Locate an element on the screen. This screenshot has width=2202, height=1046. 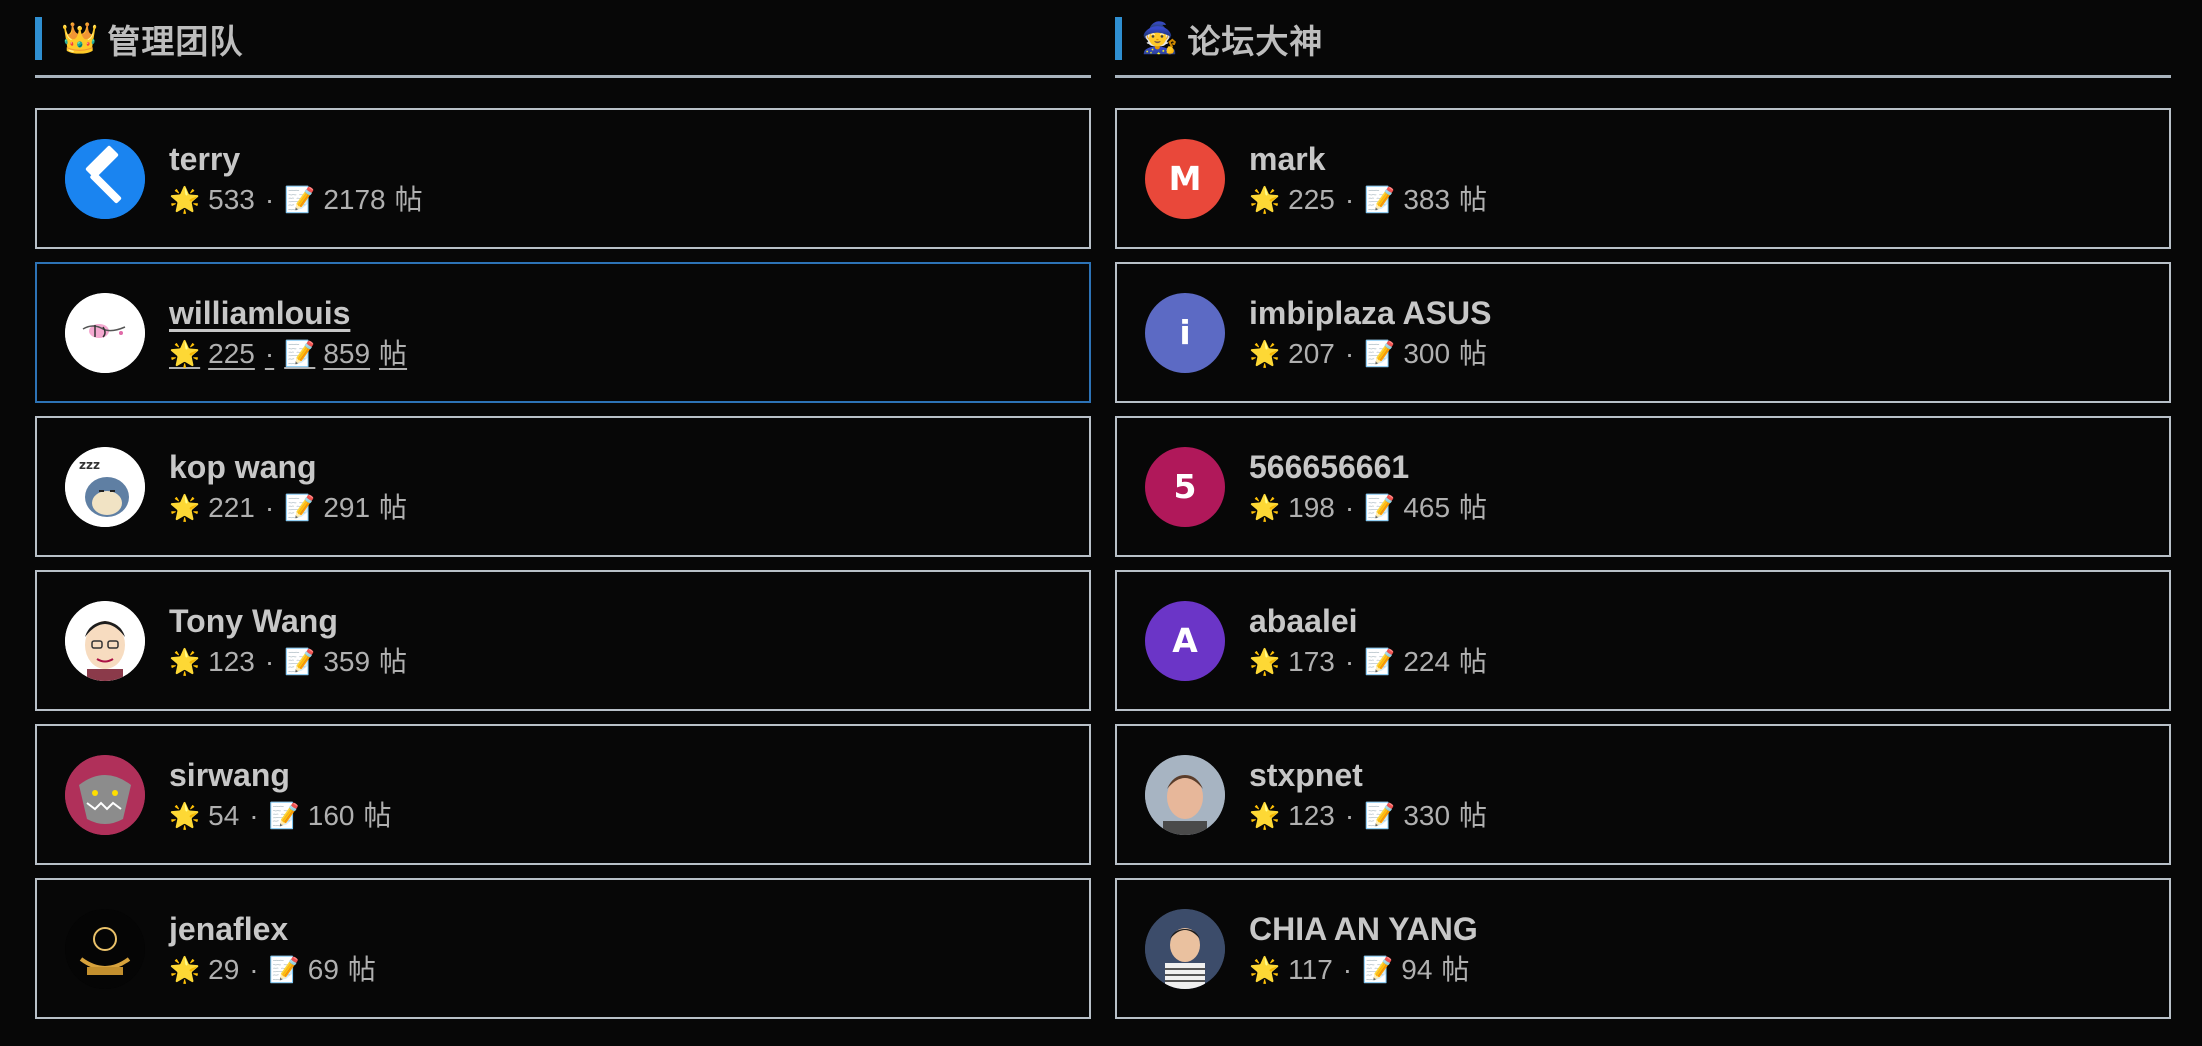
member-name: kop wang is located at coordinates (288, 467).